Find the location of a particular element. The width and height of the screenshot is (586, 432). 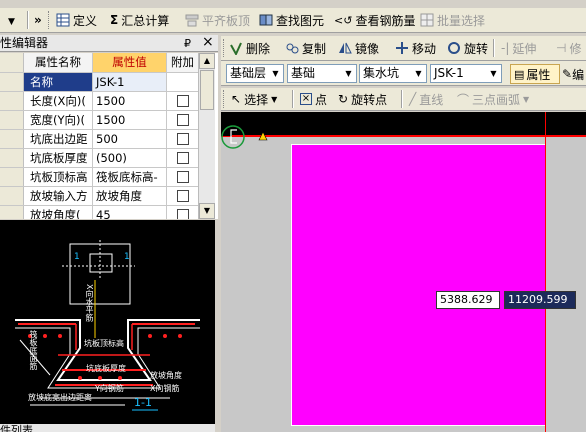

grid-row: 长度(X向)( 1500 is located at coordinates (99, 101).